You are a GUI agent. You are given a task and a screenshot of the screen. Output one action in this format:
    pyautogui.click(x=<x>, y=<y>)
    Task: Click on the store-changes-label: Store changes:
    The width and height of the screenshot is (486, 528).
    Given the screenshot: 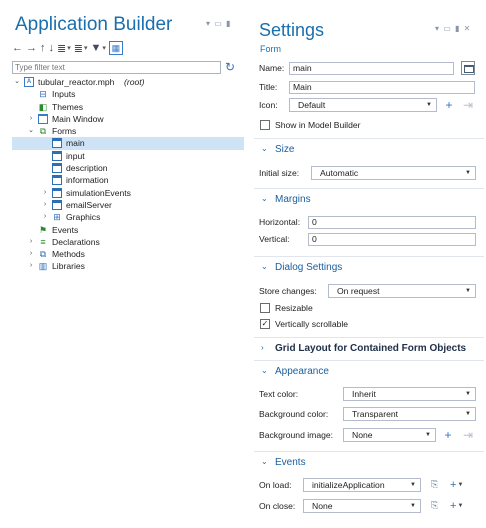 What is the action you would take?
    pyautogui.click(x=288, y=291)
    